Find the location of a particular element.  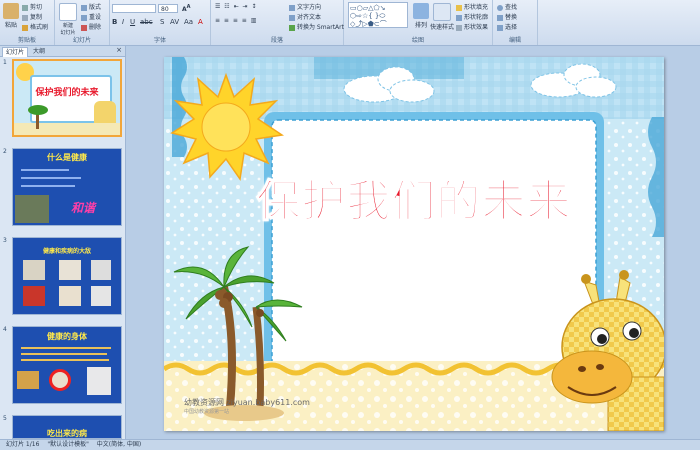

reset-button: 重设 is located at coordinates (91, 16).